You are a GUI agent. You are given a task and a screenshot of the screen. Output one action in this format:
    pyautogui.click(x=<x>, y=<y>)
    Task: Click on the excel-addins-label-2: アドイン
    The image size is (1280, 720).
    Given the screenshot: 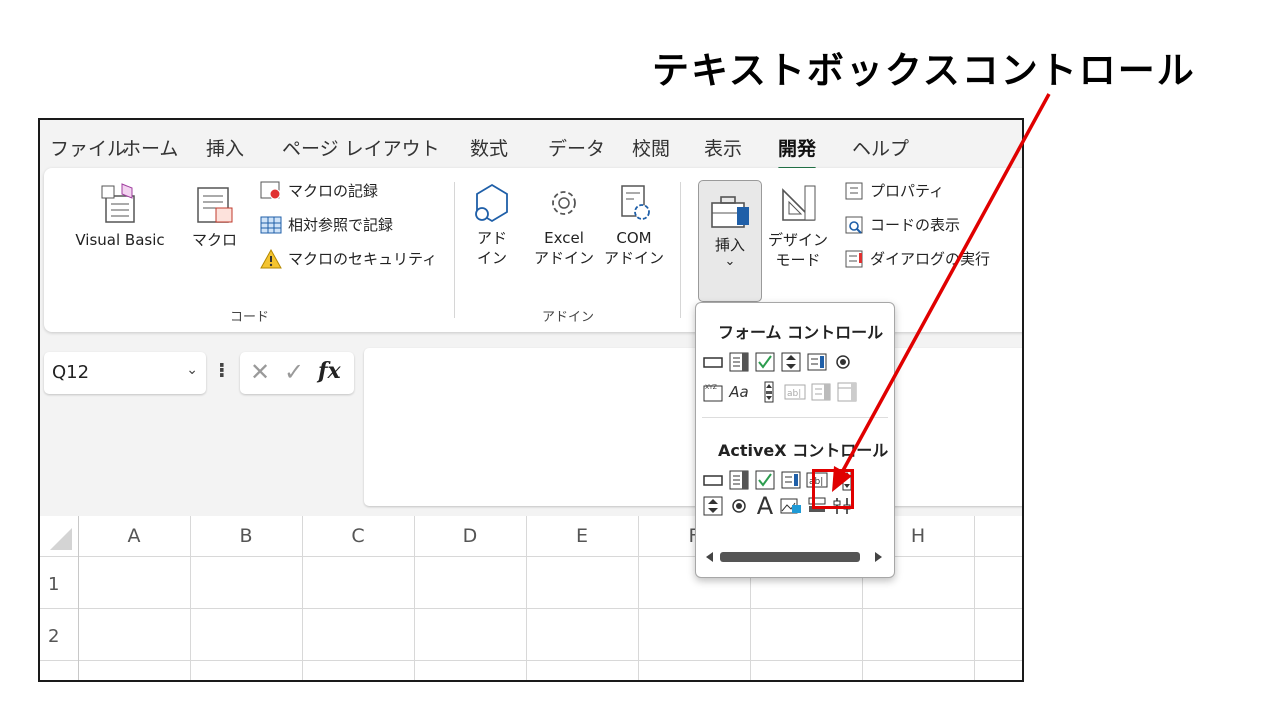 What is the action you would take?
    pyautogui.click(x=564, y=258)
    